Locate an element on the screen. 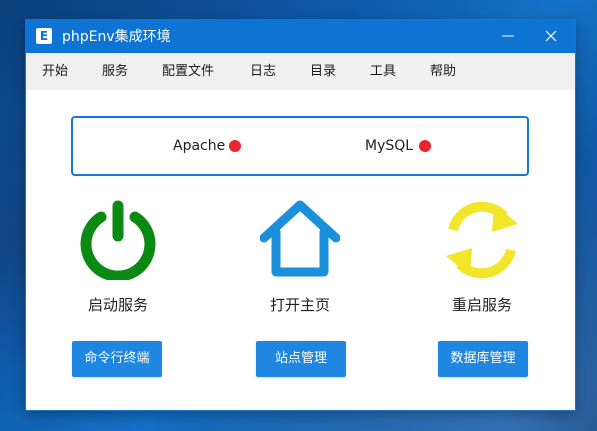 This screenshot has width=597, height=431. mysql-status-label: MySQL is located at coordinates (389, 146).